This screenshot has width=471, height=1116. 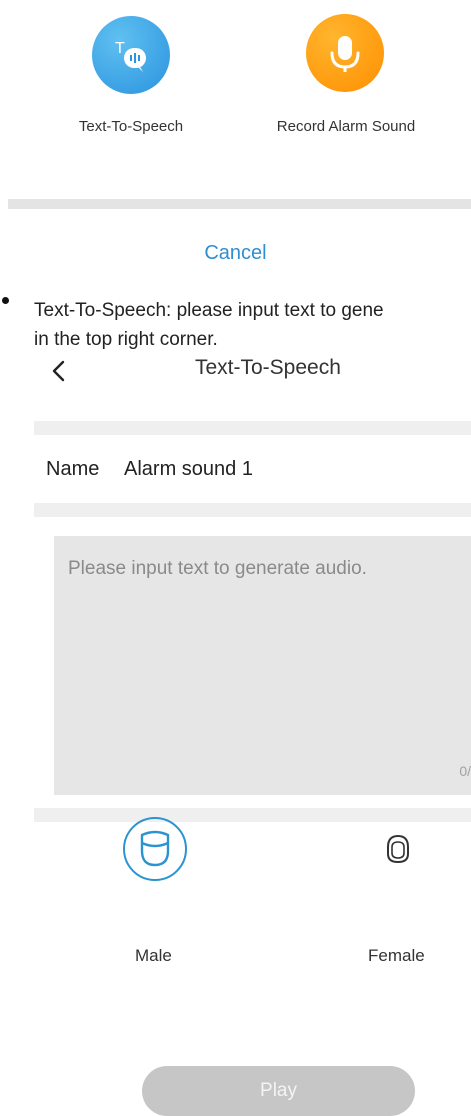 I want to click on microphone-icon, so click(x=345, y=54).